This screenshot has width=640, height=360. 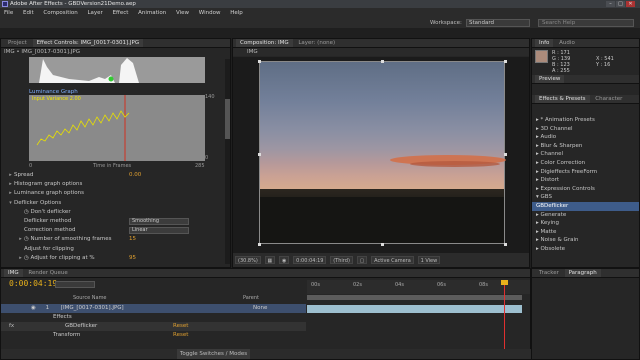 I want to click on layer-row: ◉ 1 [IMG_[0017-0301].JPG] None, so click(x=153, y=308).